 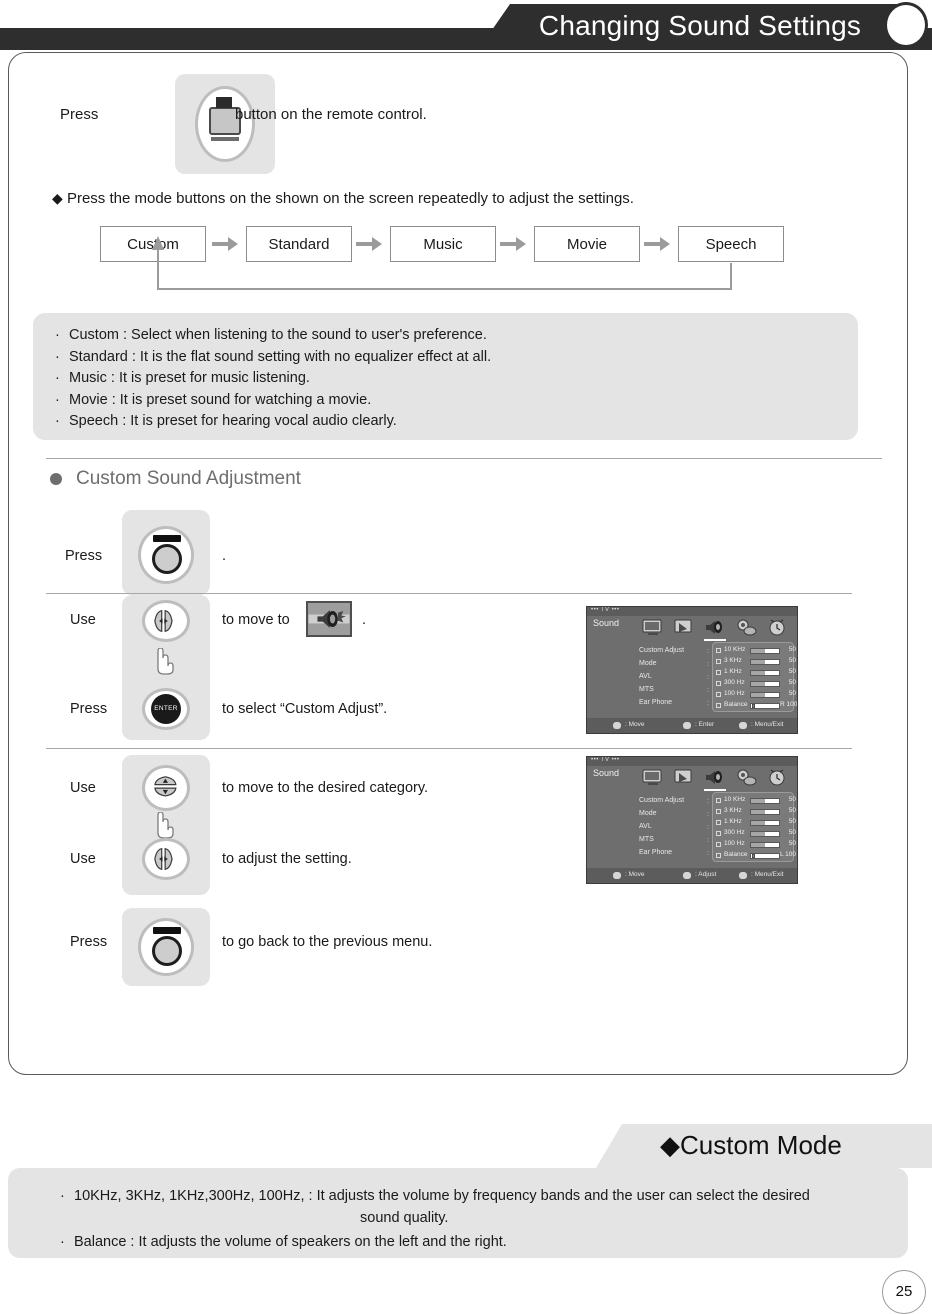 I want to click on osd-icon-bar, so click(x=716, y=628).